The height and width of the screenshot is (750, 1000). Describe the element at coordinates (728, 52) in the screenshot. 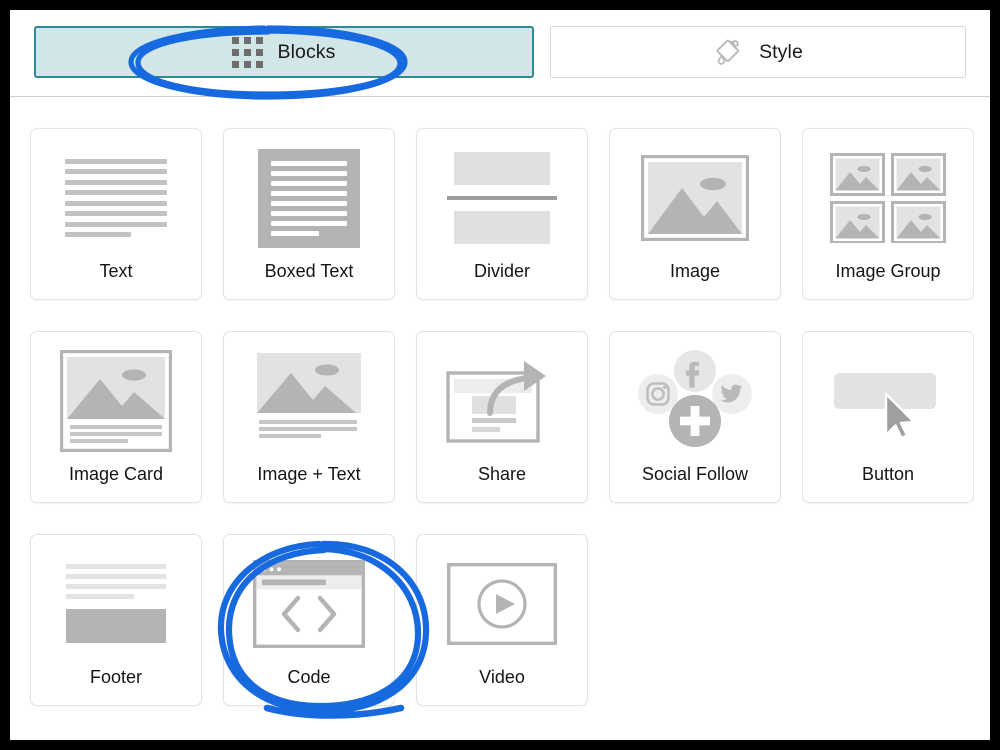

I see `paint-bucket-icon` at that location.